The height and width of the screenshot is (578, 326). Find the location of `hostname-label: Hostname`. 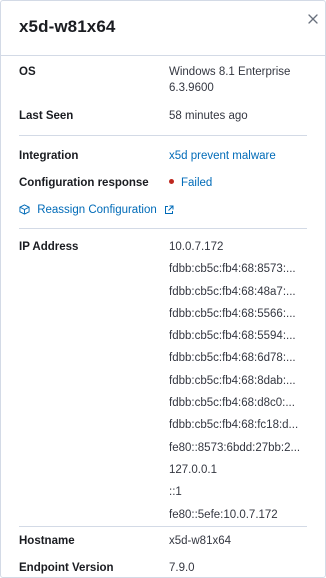

hostname-label: Hostname is located at coordinates (47, 541).